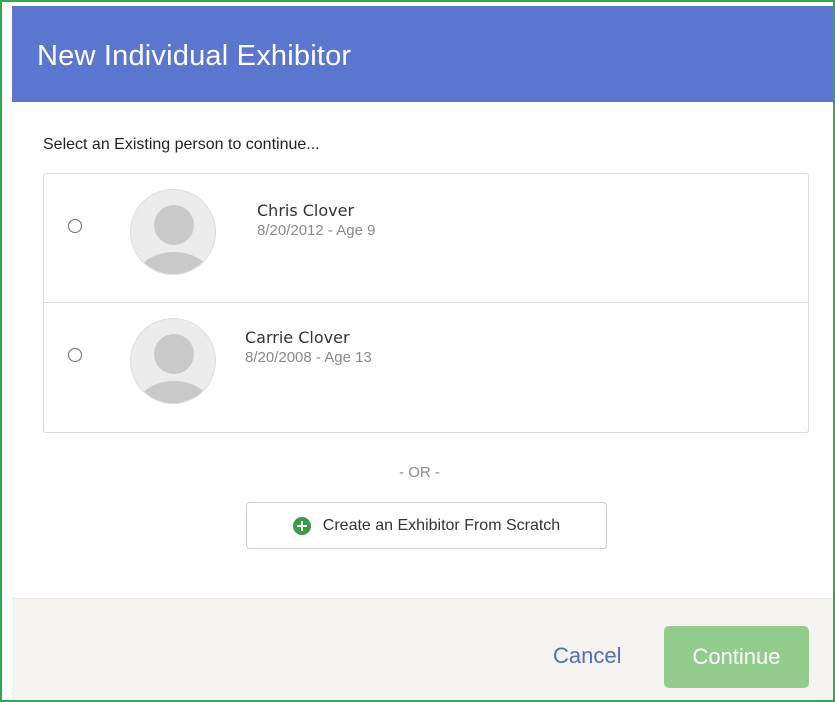 This screenshot has height=702, width=835. Describe the element at coordinates (297, 337) in the screenshot. I see `person-name: Carrie Clover` at that location.